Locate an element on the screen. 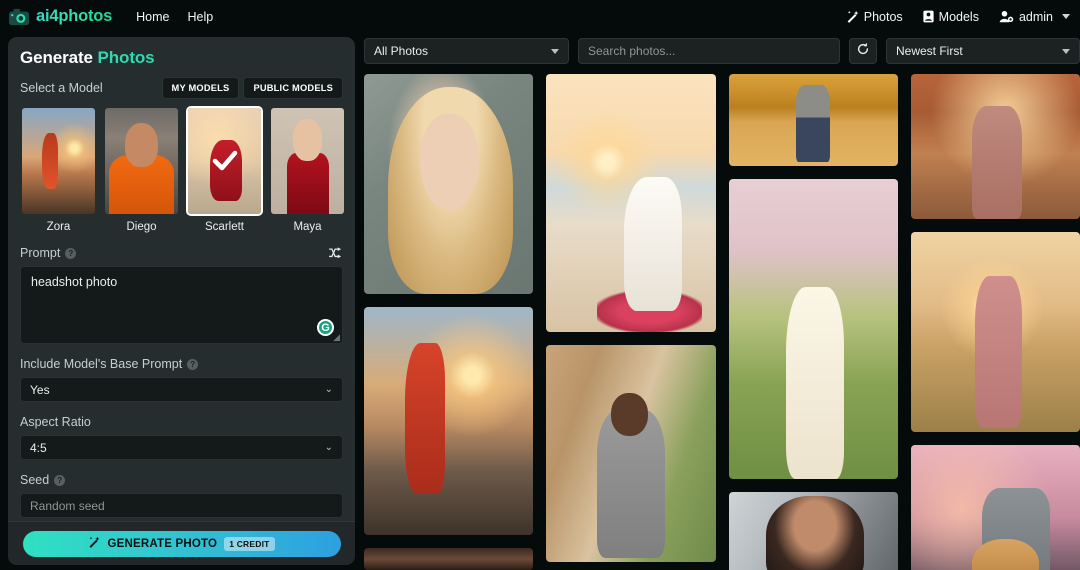  generate-photo-button: GENERATE PHOTO 1 CREDIT is located at coordinates (181, 543).